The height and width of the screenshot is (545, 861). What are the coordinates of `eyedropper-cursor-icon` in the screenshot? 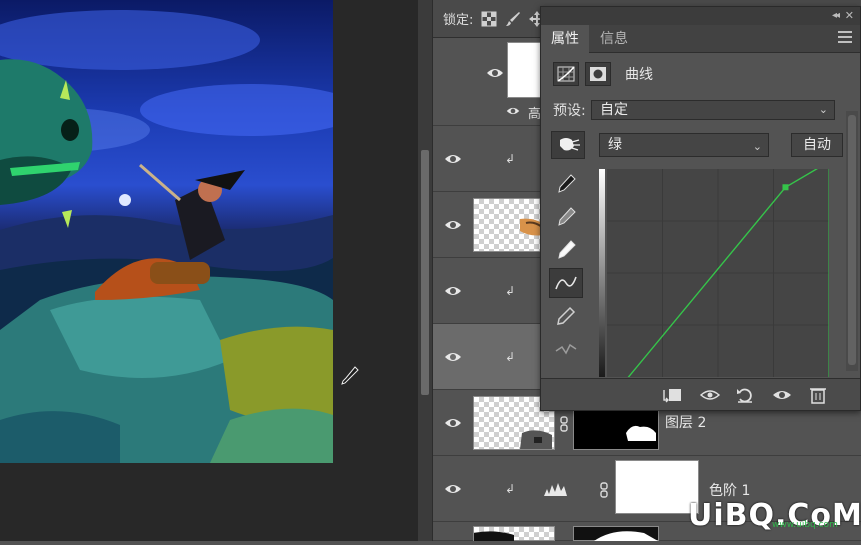 It's located at (350, 378).